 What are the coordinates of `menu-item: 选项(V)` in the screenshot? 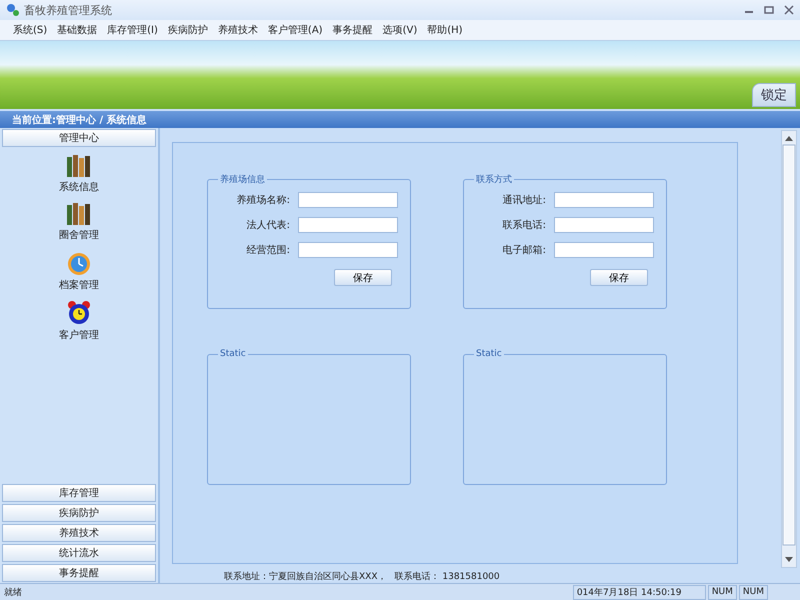 It's located at (400, 30).